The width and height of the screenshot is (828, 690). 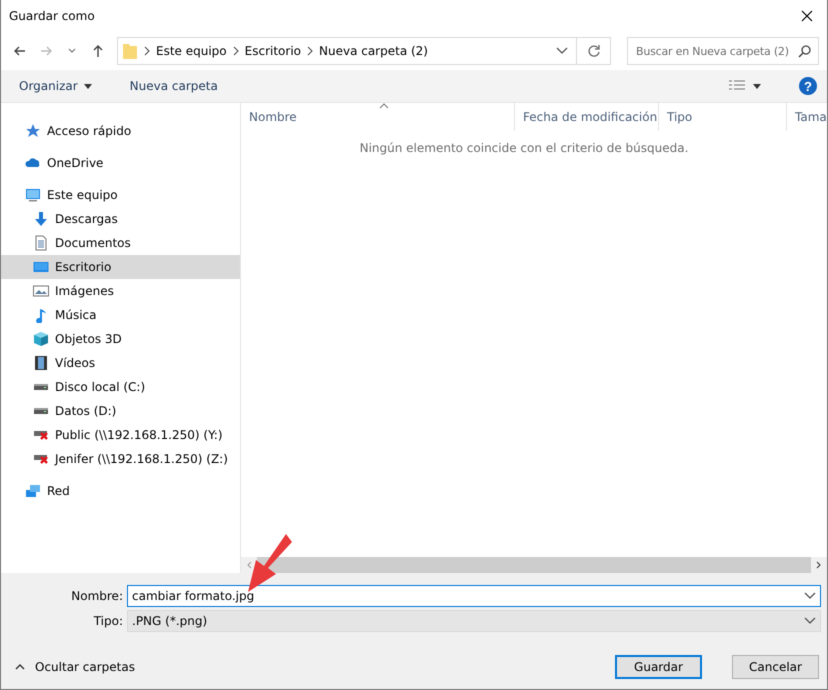 What do you see at coordinates (658, 667) in the screenshot?
I see `save-button: Guardar` at bounding box center [658, 667].